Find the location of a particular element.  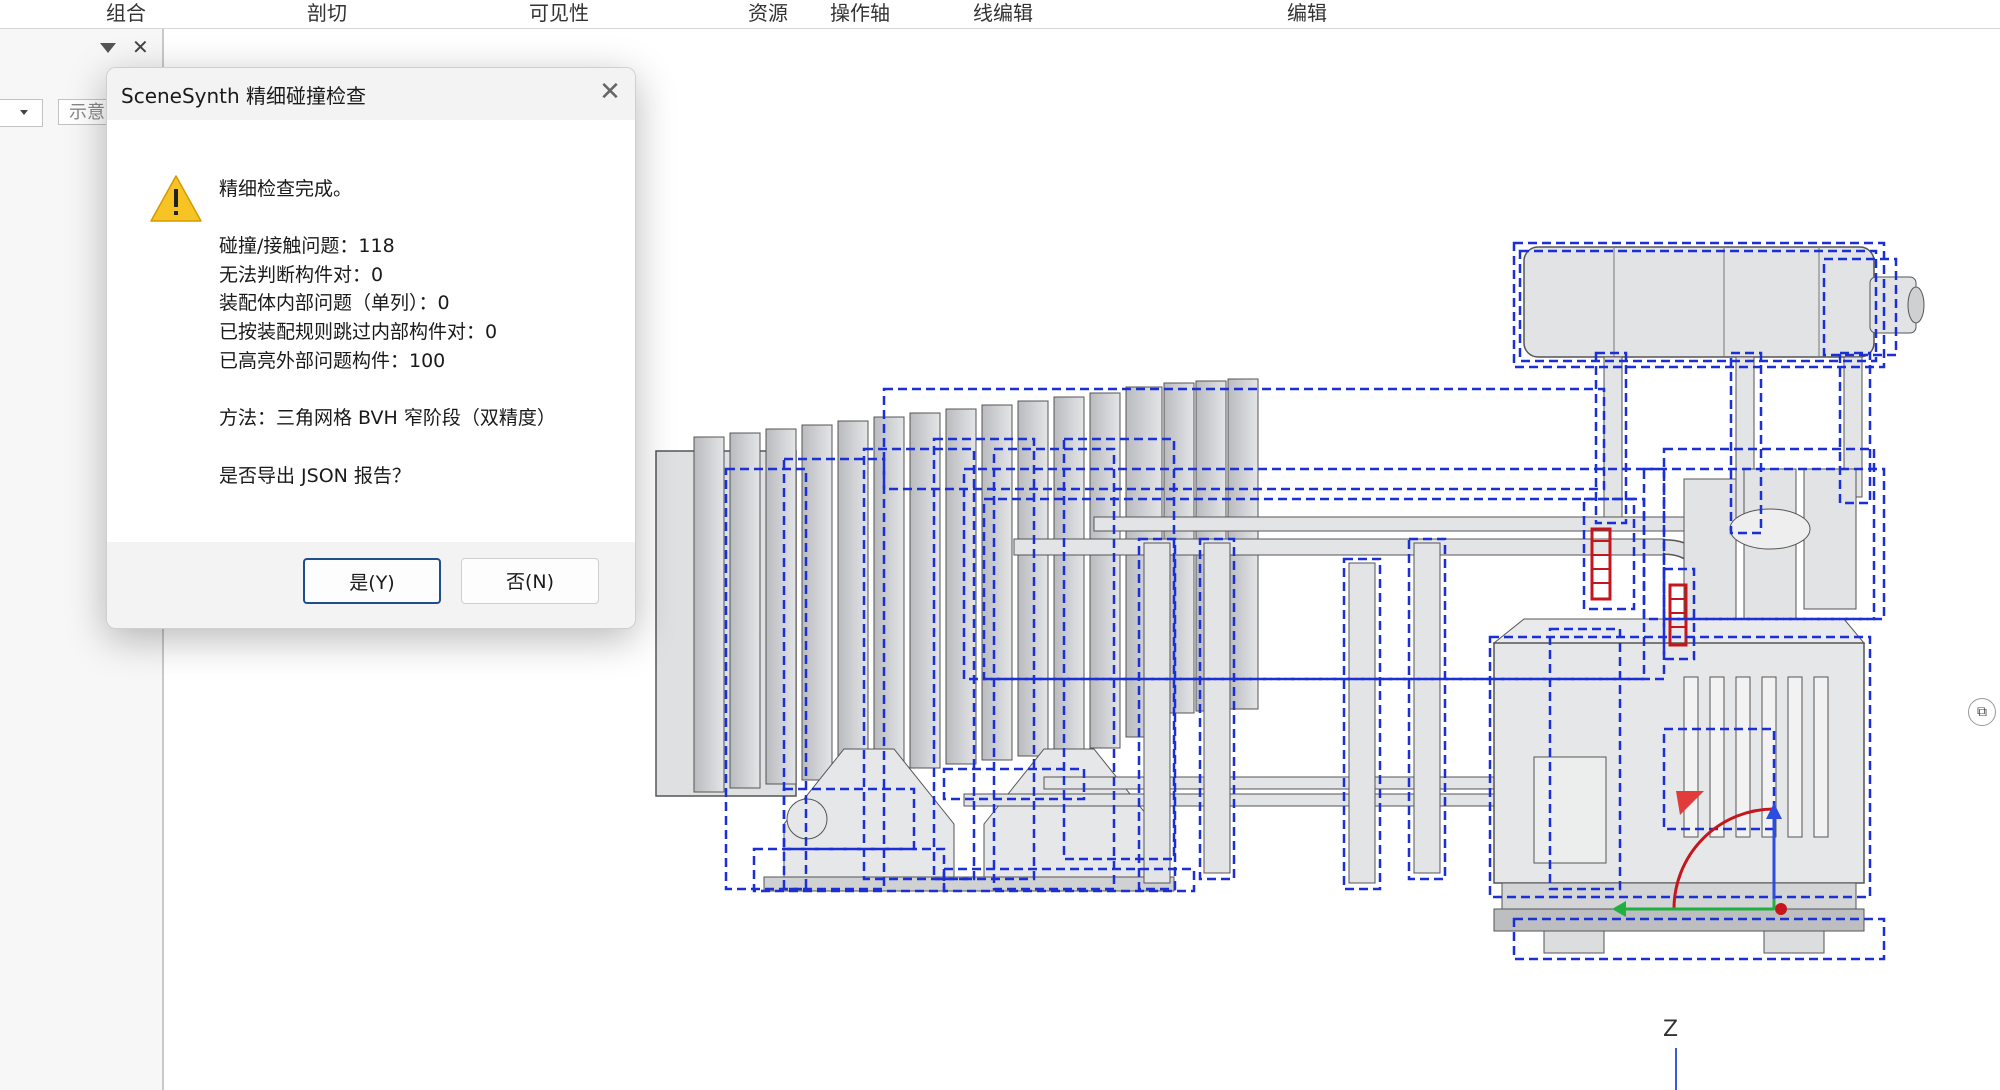

pin-icon is located at coordinates (108, 48).